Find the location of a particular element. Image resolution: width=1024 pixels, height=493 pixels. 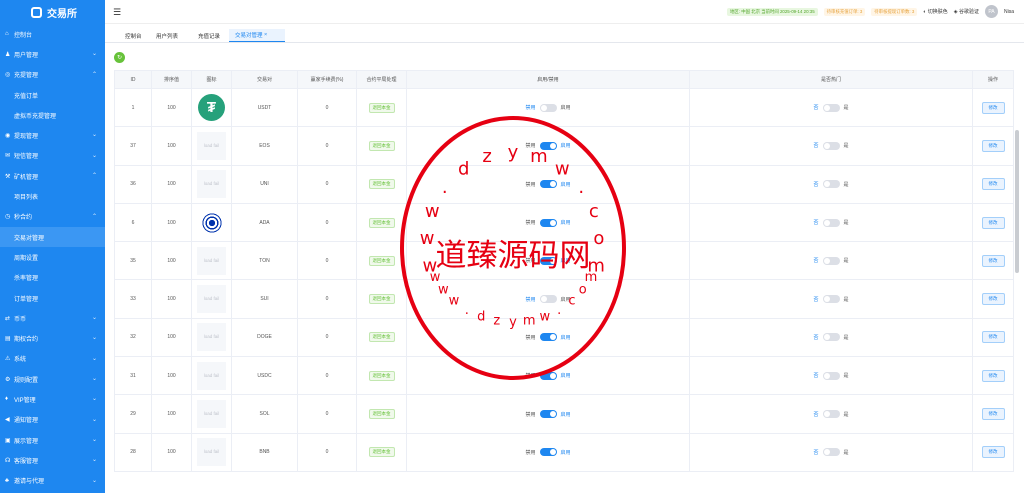

menu-toggle-icon: ☰ is located at coordinates (117, 12).